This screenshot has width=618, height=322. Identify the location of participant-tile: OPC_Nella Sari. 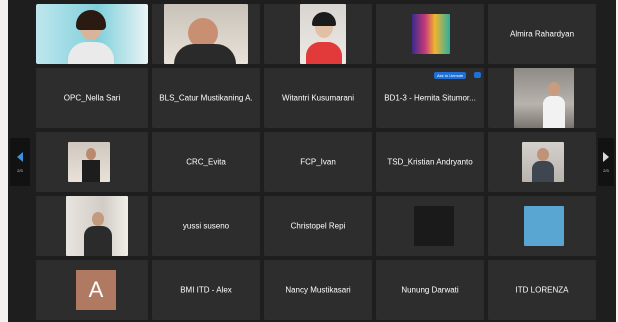
(92, 98).